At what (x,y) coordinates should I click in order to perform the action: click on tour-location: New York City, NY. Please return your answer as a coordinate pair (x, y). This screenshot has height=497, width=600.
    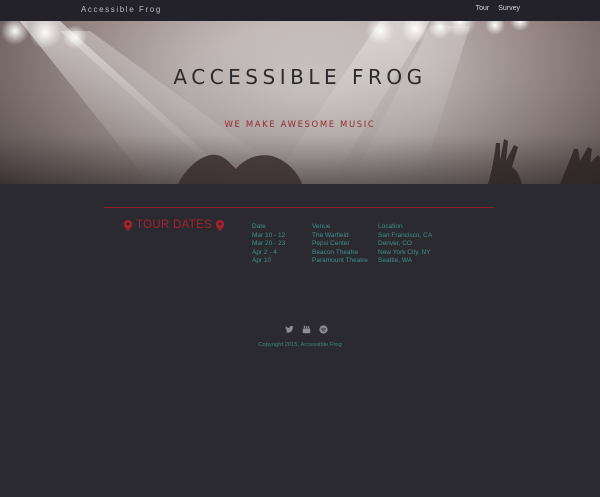
    Looking at the image, I should click on (404, 252).